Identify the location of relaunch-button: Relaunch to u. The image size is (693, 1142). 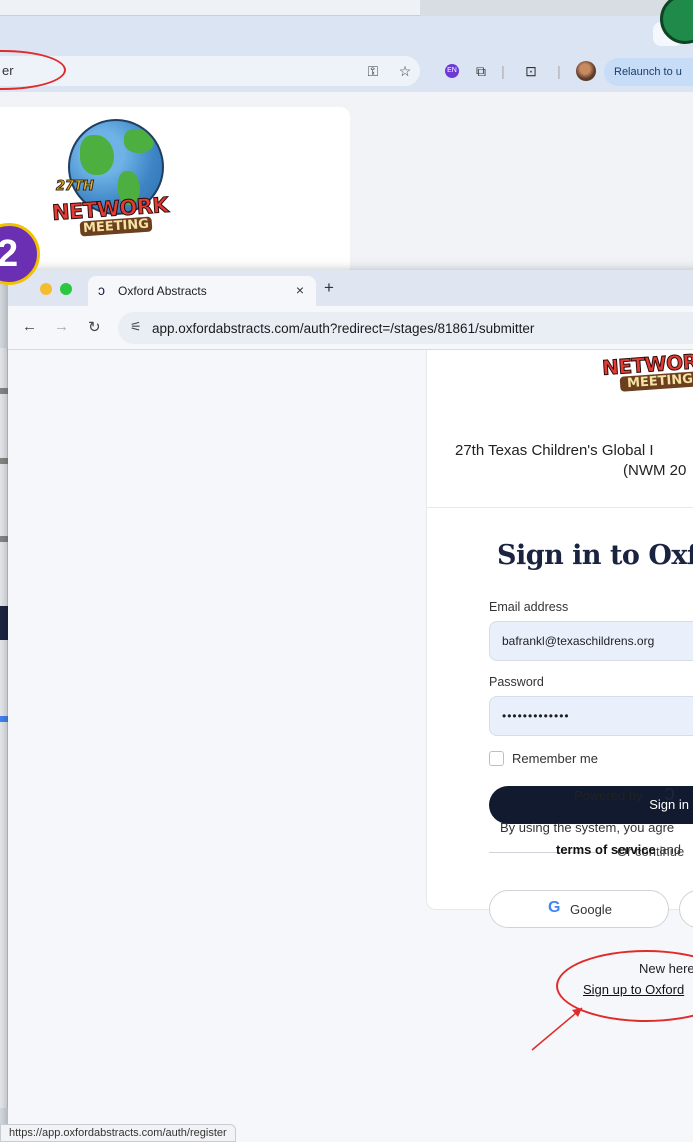
(648, 72).